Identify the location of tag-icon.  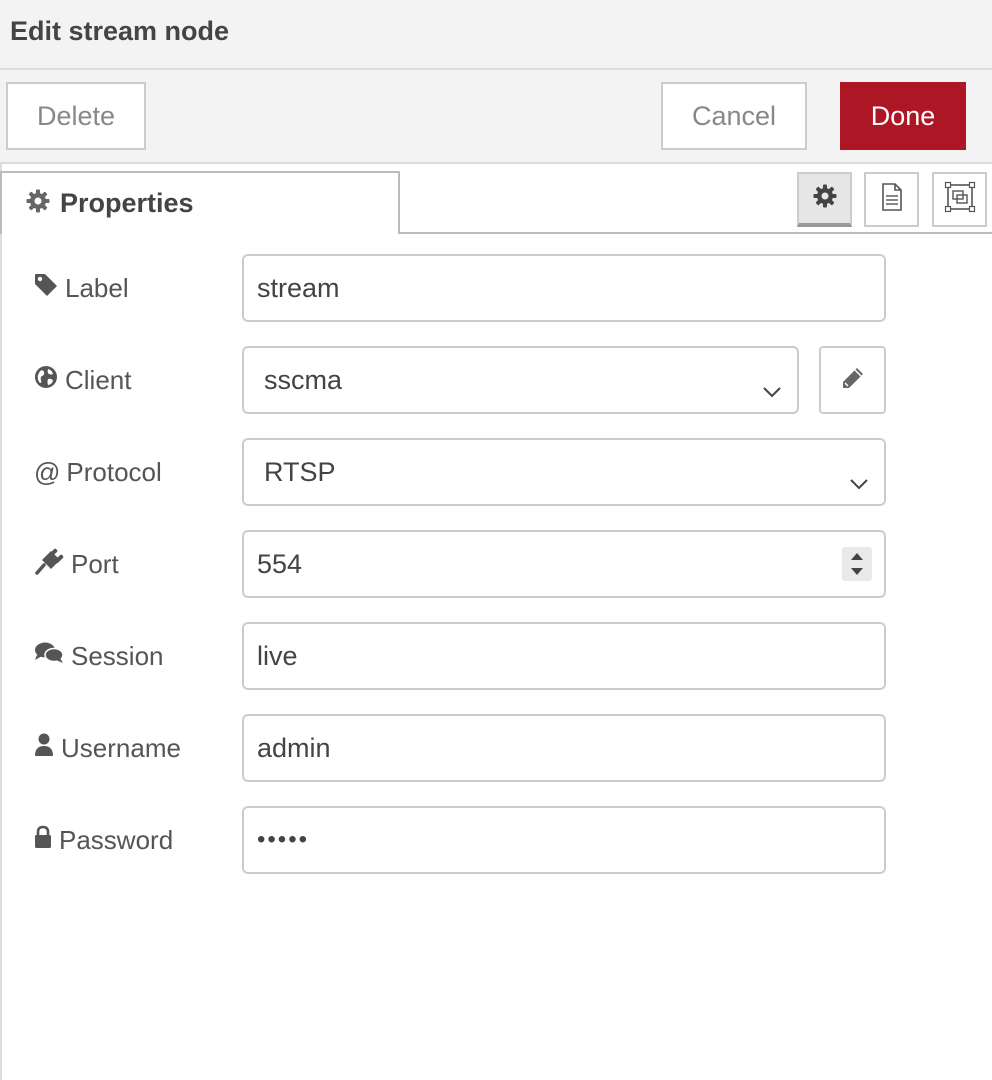
(49, 288).